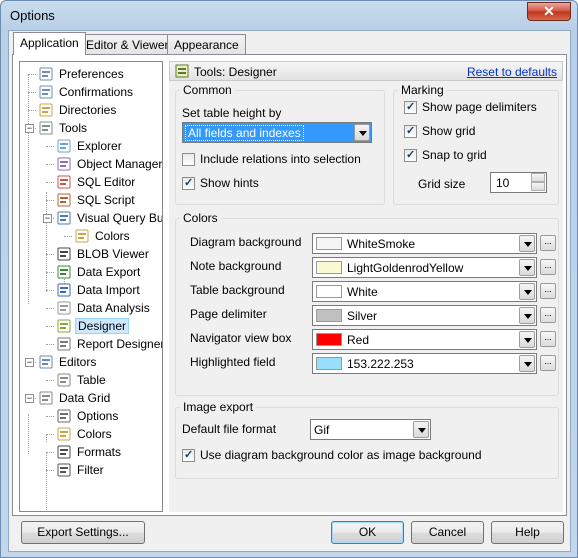  I want to click on tree-item-tools: Tools, so click(63, 128).